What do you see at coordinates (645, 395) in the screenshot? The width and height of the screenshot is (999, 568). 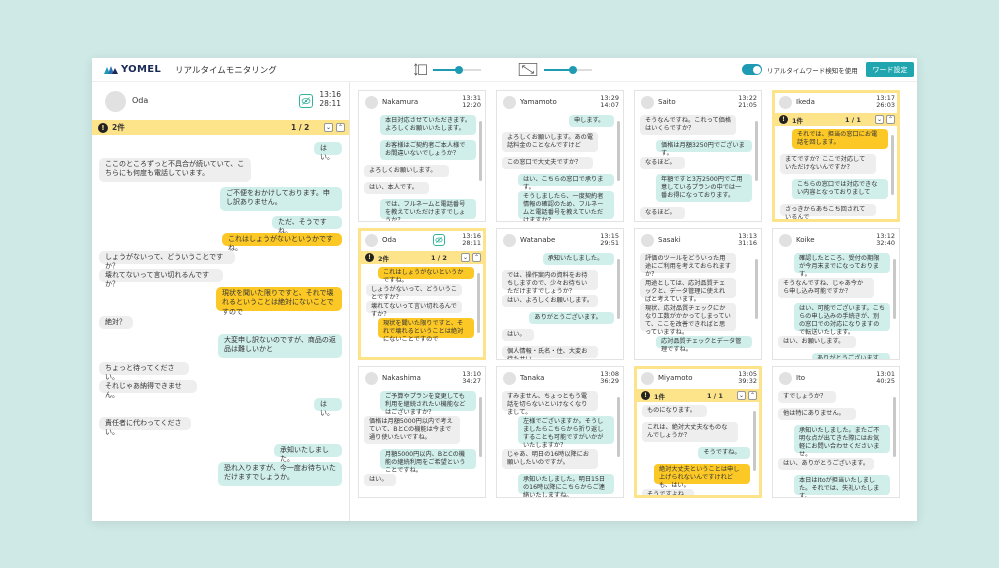 I see `alert-icon: !` at bounding box center [645, 395].